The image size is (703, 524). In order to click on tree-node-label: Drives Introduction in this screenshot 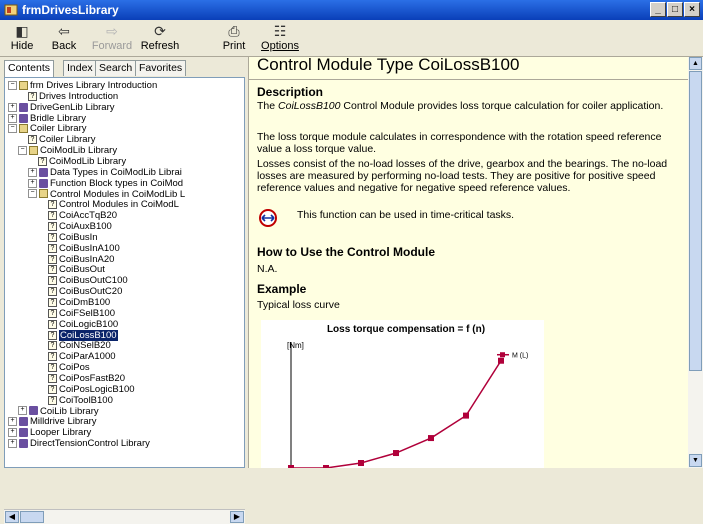, I will do `click(79, 96)`.